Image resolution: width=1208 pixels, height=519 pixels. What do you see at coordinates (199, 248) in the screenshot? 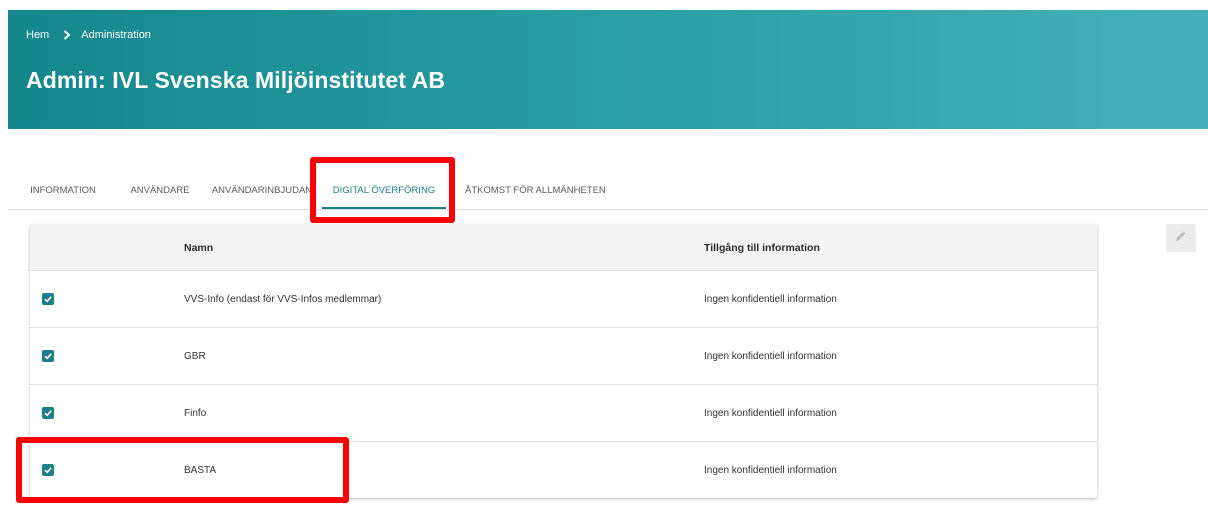
I see `column-header-namn: Namn` at bounding box center [199, 248].